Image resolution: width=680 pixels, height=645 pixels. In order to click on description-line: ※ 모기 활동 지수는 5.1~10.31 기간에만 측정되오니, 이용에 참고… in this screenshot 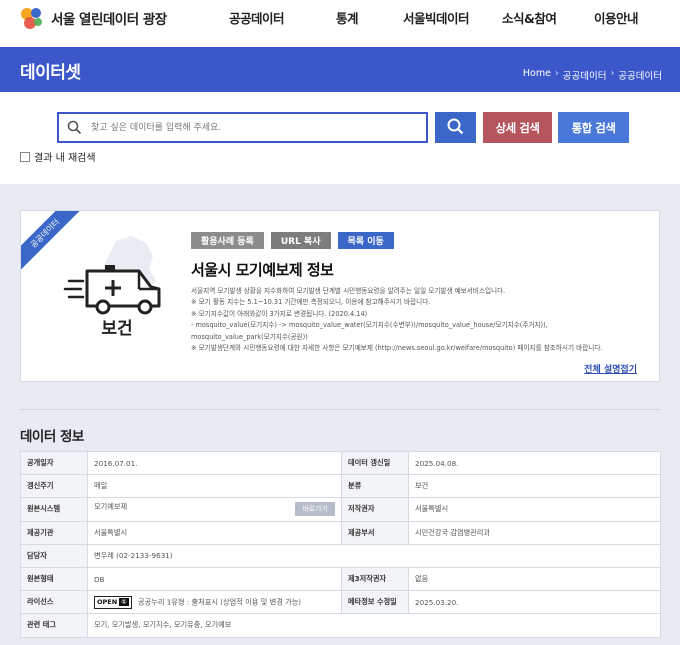, I will do `click(311, 302)`.